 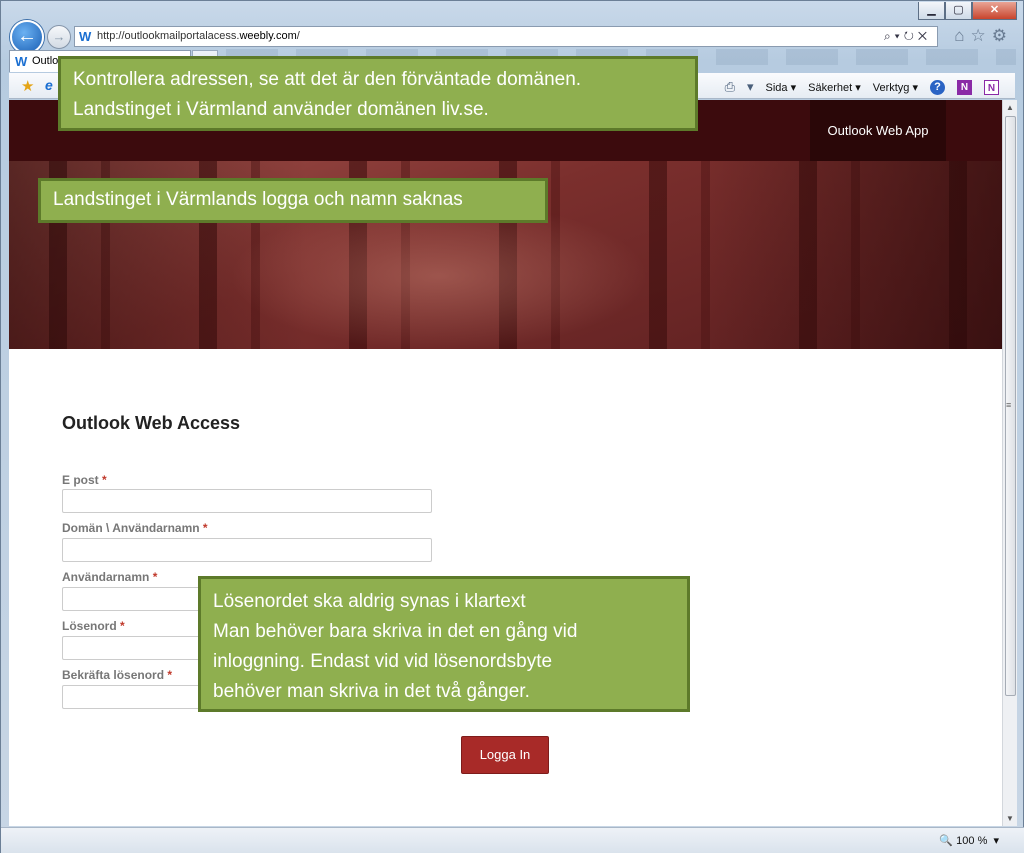 I want to click on label-username: Användarnamn *, so click(x=110, y=577).